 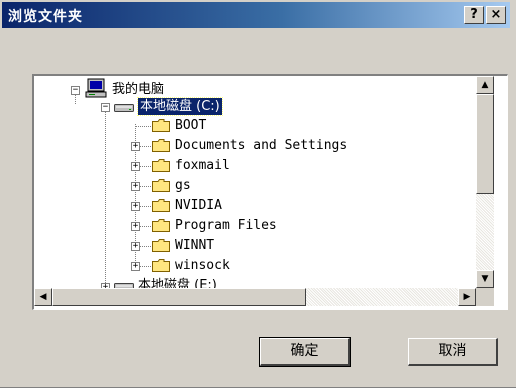 What do you see at coordinates (194, 245) in the screenshot?
I see `tree-item-folder: WINNT` at bounding box center [194, 245].